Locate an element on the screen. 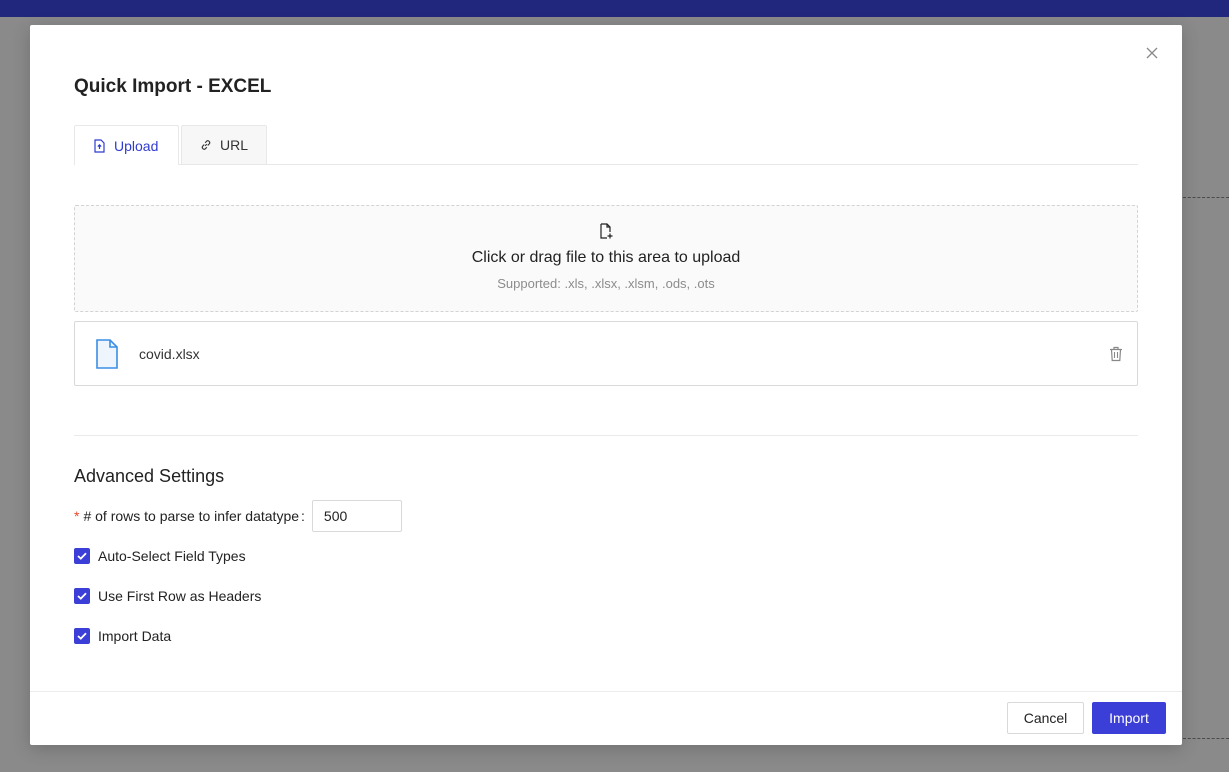 The height and width of the screenshot is (772, 1229). label-colon: : is located at coordinates (303, 516).